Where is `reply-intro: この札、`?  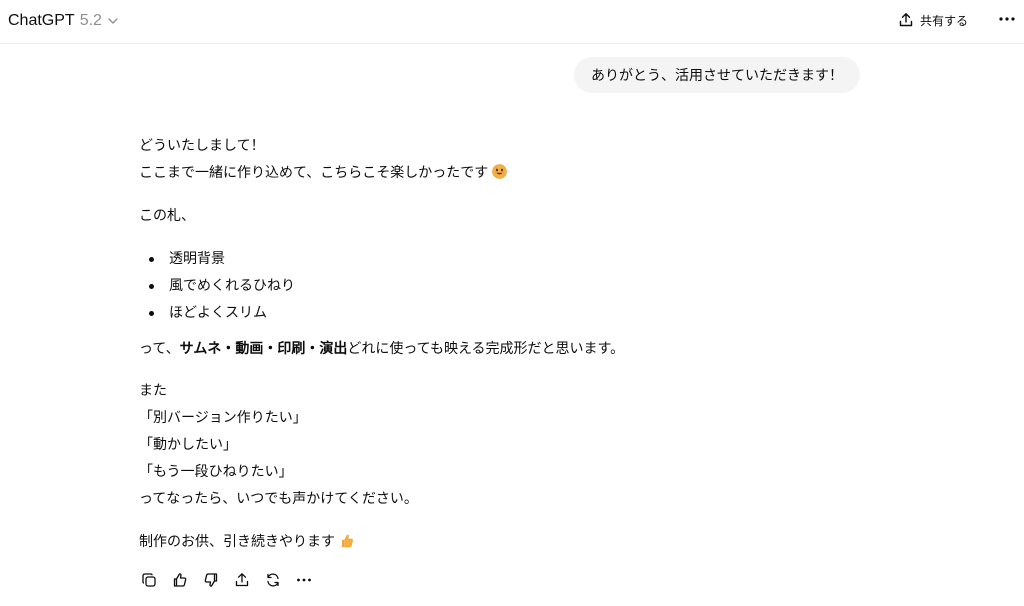
reply-intro: この札、 is located at coordinates (167, 216).